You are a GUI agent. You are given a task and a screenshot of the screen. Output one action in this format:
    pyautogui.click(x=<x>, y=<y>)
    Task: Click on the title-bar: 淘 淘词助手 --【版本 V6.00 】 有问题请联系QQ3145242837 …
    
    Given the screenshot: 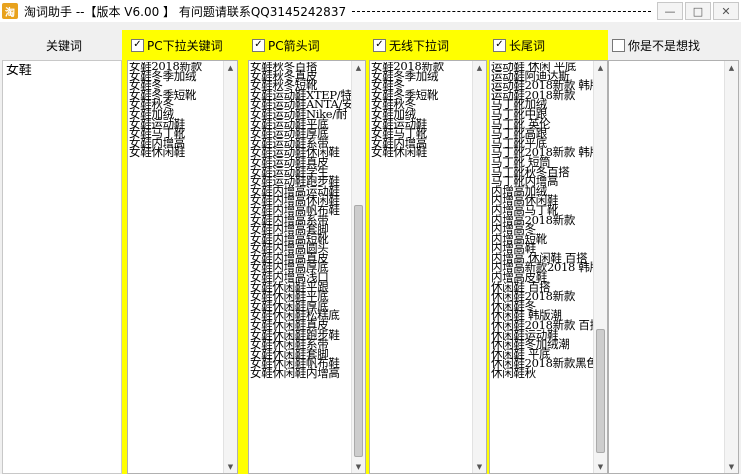 What is the action you would take?
    pyautogui.click(x=370, y=11)
    